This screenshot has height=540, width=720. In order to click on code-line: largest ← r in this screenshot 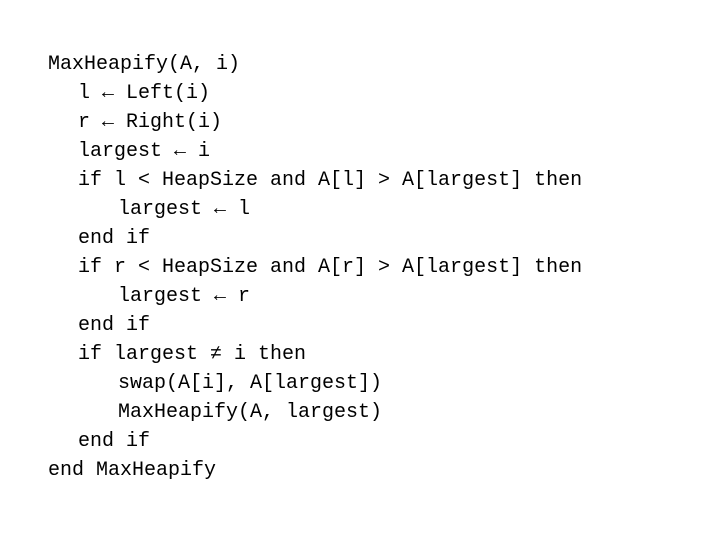, I will do `click(184, 296)`.